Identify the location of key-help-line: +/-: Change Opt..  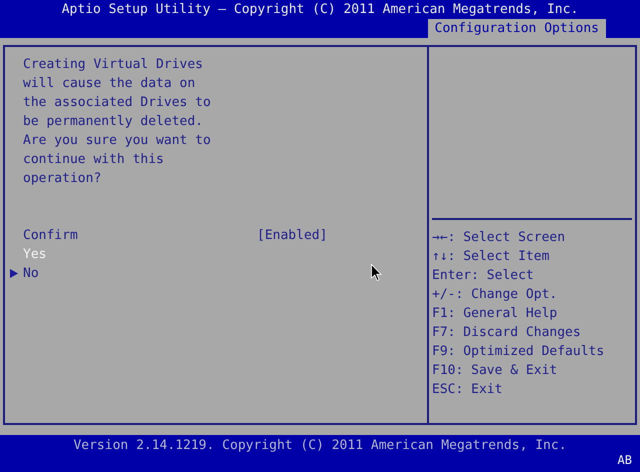
(495, 295).